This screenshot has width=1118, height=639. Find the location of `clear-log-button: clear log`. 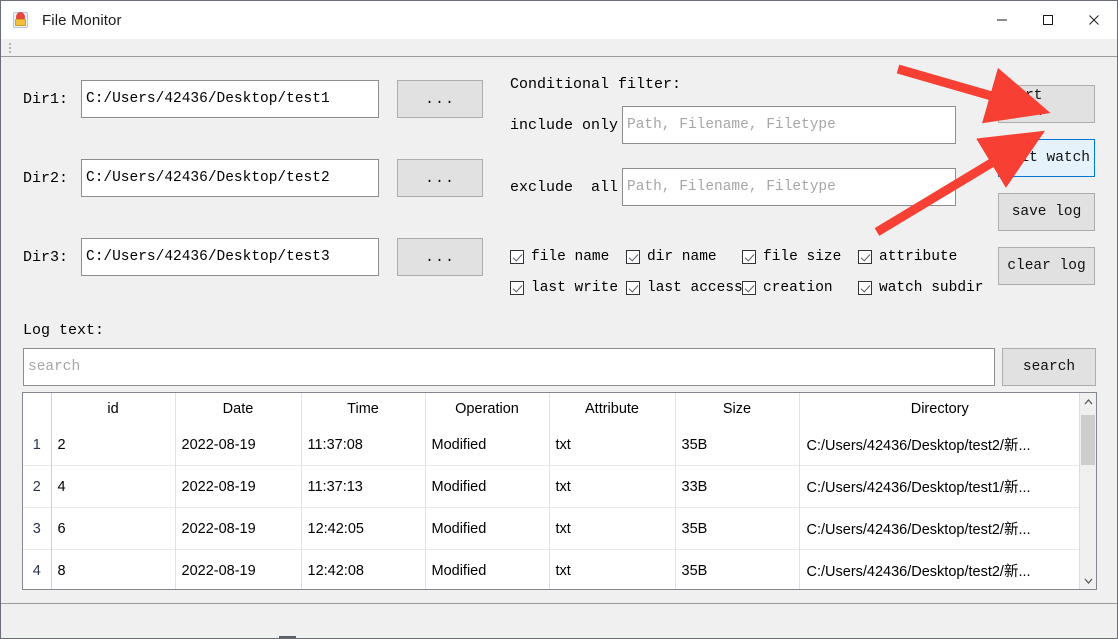

clear-log-button: clear log is located at coordinates (1046, 266).